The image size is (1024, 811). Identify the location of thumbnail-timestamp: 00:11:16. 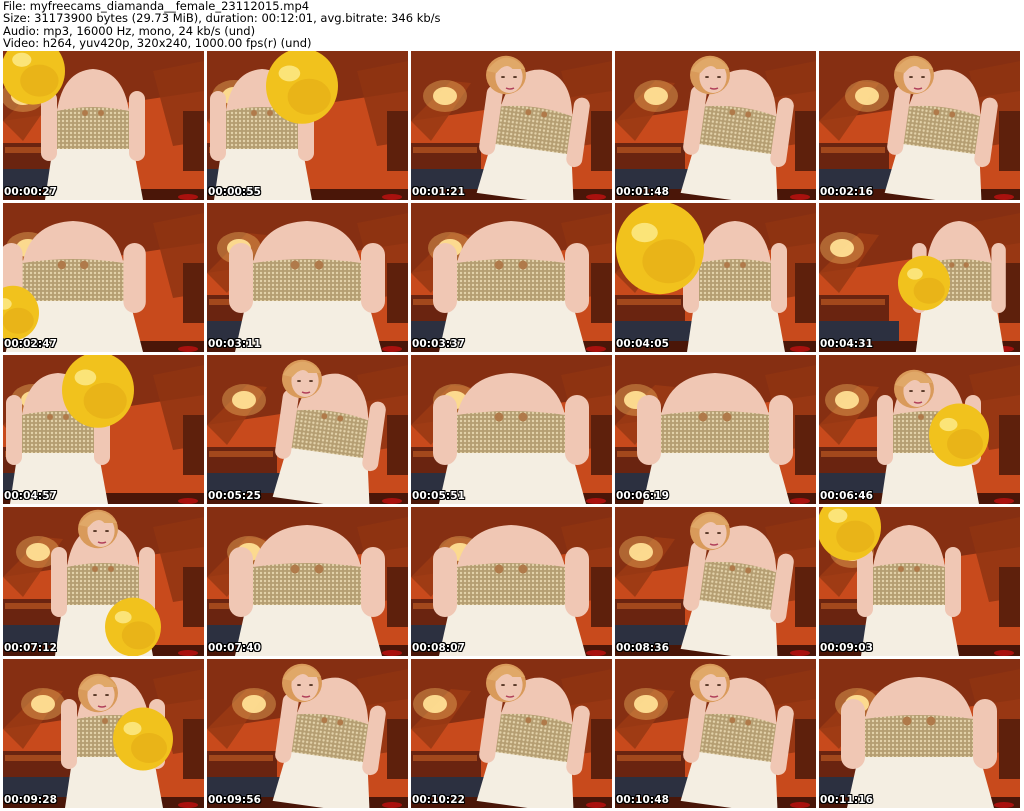
(847, 800).